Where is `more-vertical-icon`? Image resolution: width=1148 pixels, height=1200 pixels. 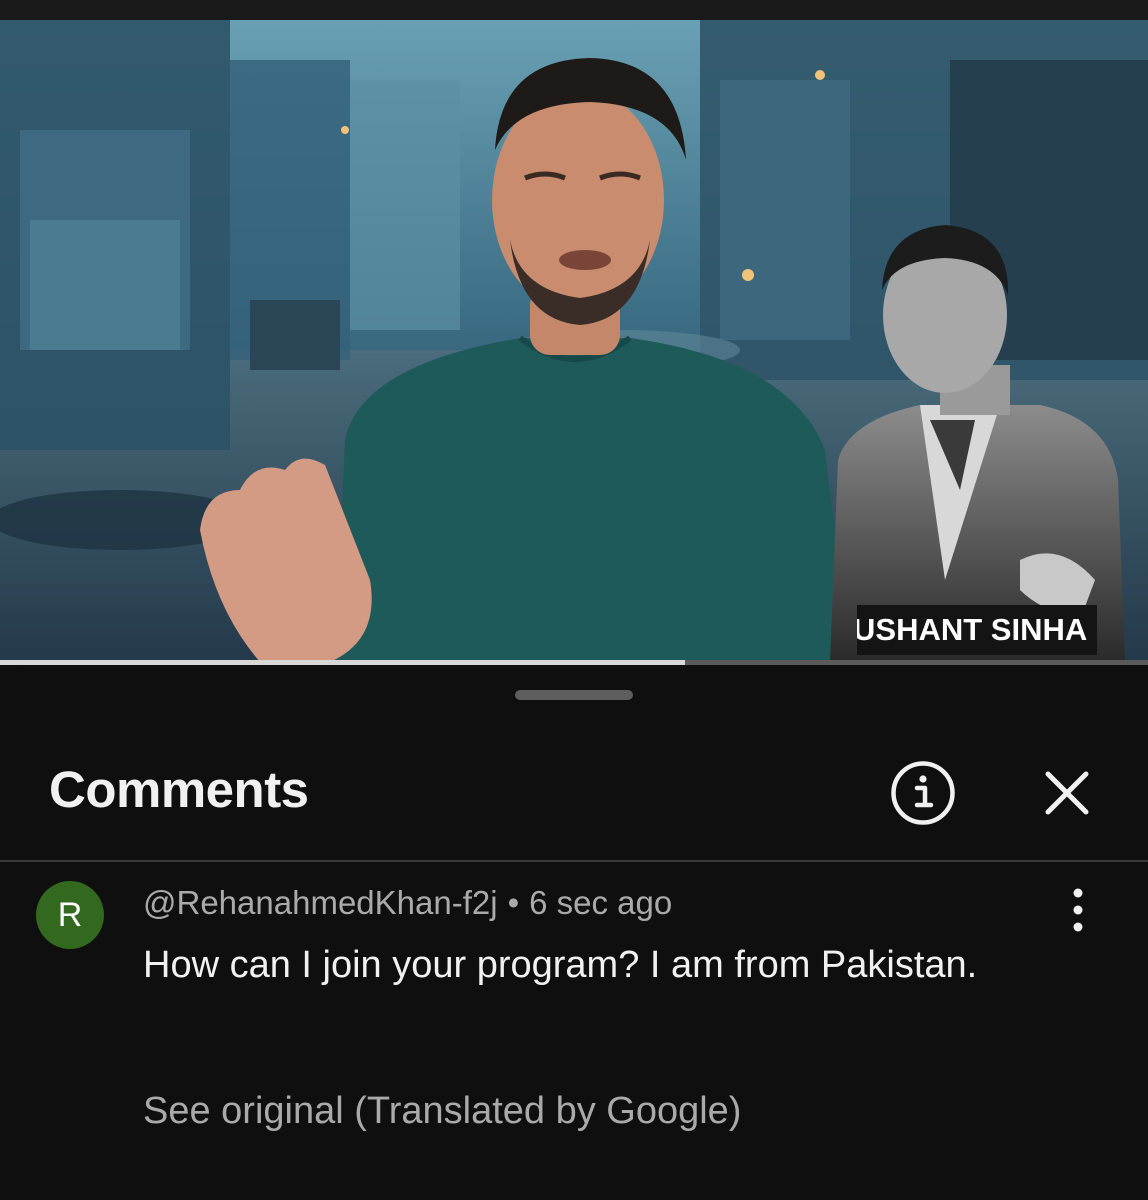 more-vertical-icon is located at coordinates (1078, 910).